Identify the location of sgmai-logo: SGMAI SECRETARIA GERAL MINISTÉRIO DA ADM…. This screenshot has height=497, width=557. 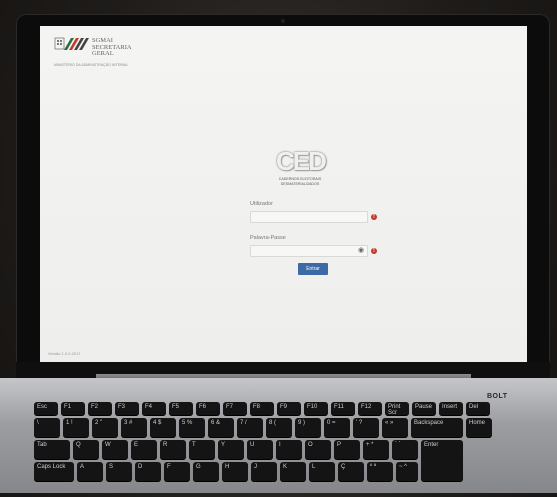
(114, 56).